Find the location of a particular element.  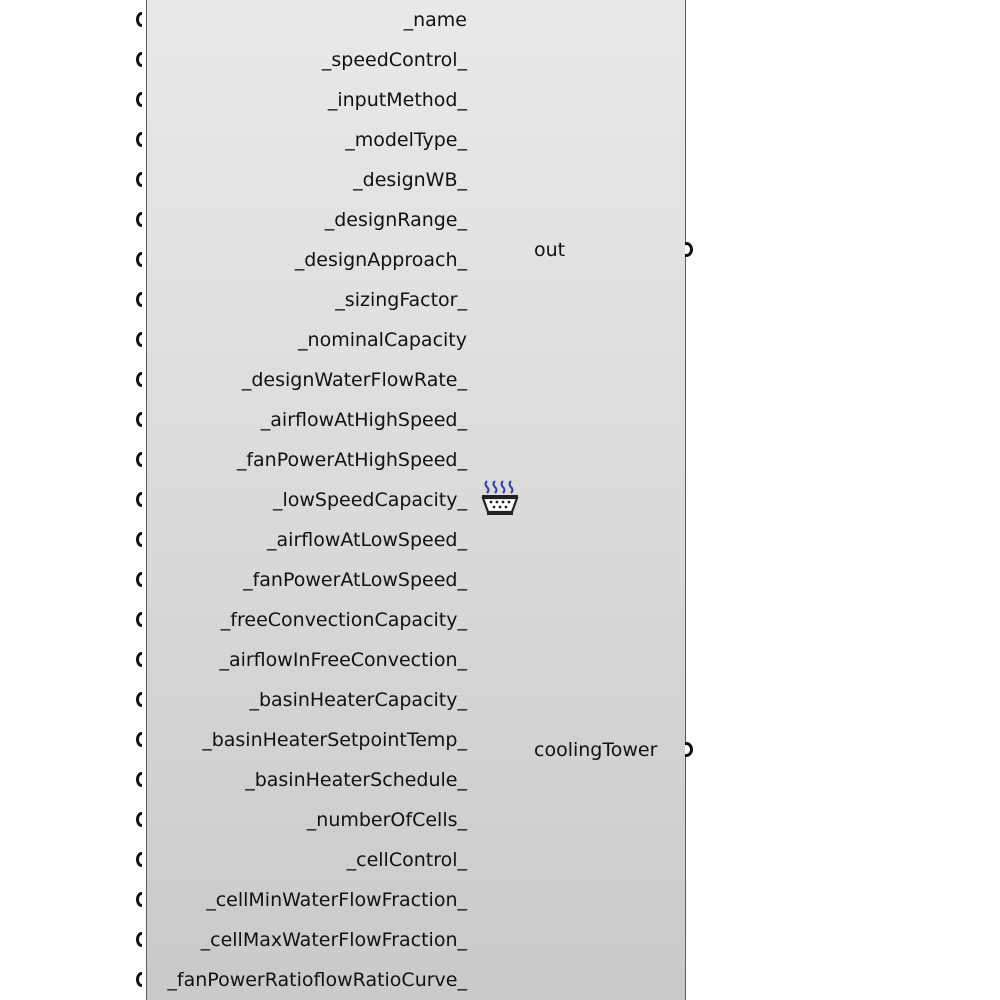

input-param-row: _nominalCapacity is located at coordinates (240, 340).